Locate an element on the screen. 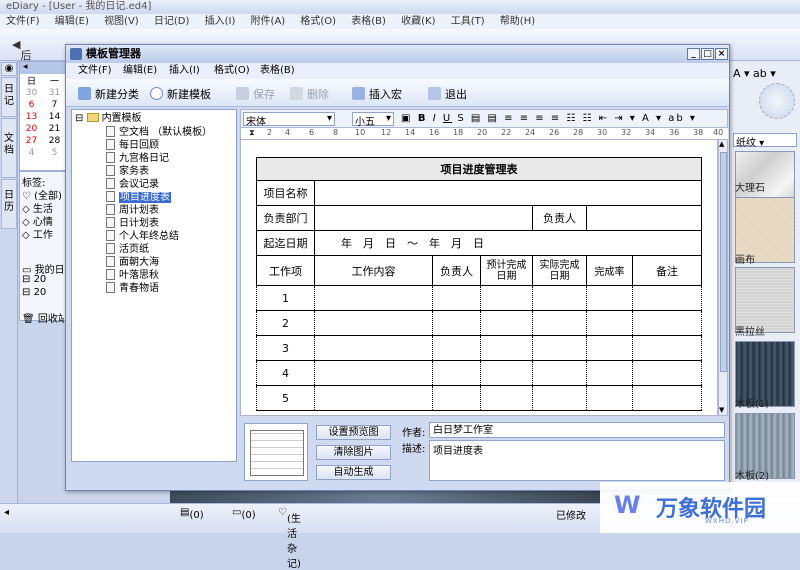 Image resolution: width=800 pixels, height=570 pixels. app-menu-help: 帮助(H) is located at coordinates (517, 21).